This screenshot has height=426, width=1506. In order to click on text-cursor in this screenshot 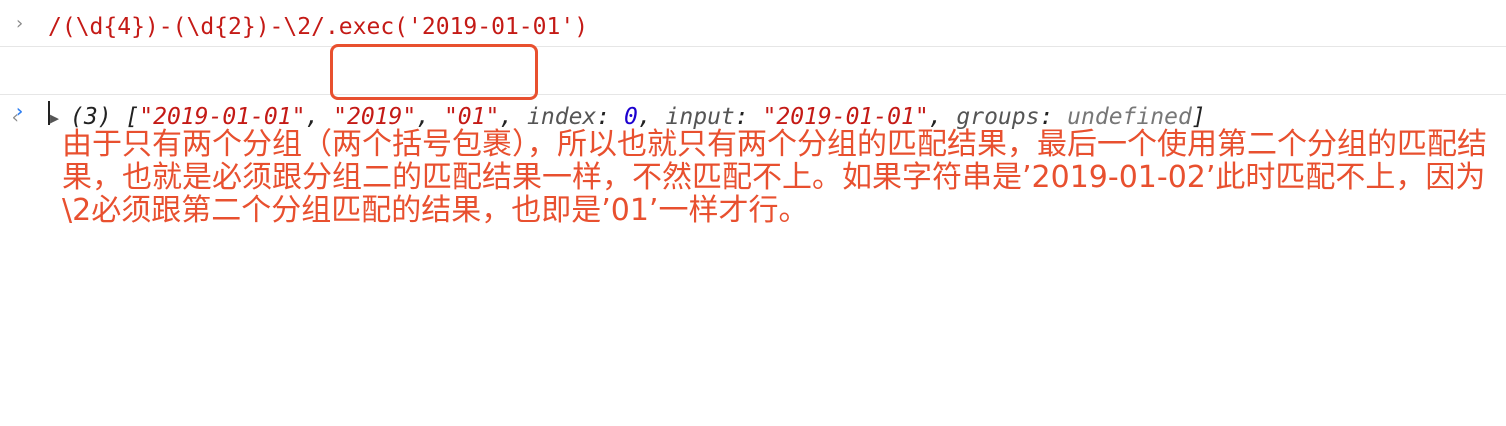, I will do `click(49, 113)`.